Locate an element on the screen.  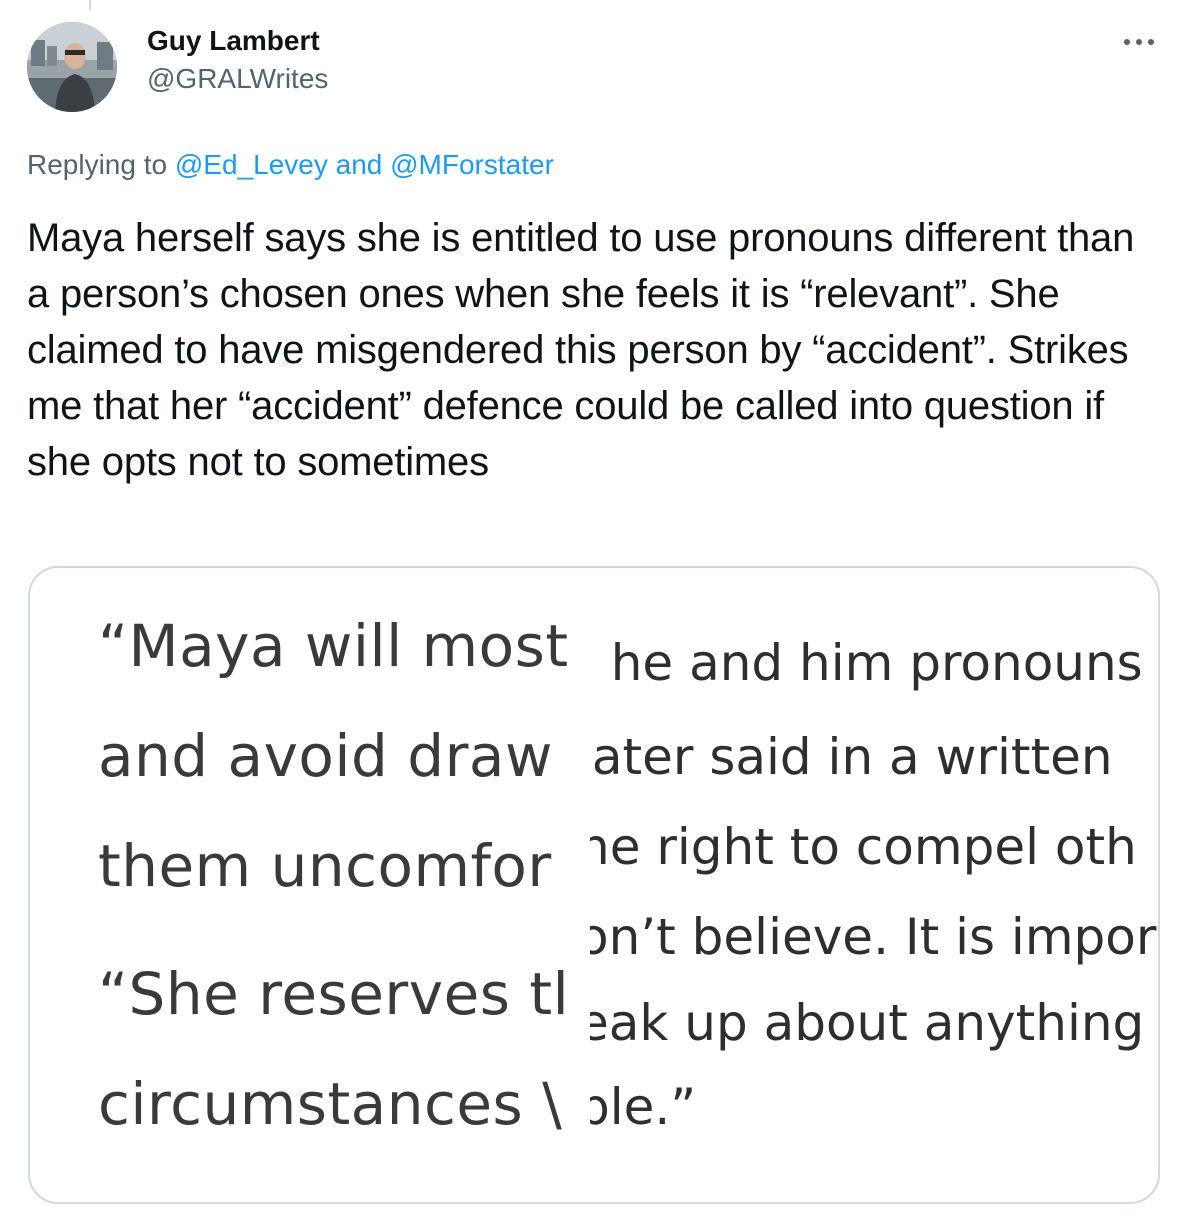
image-text-line: ble.” is located at coordinates (643, 1107).